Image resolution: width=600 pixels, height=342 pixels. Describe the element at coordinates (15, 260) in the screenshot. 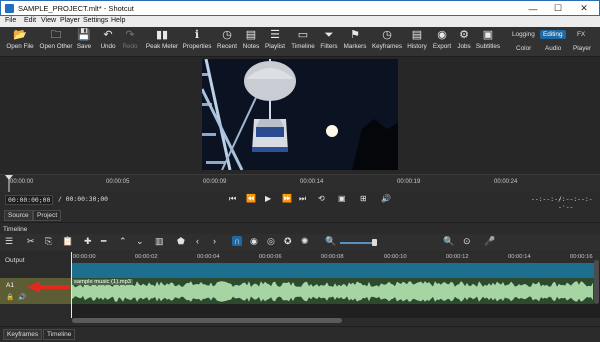

I see `output-track-label: Output` at that location.